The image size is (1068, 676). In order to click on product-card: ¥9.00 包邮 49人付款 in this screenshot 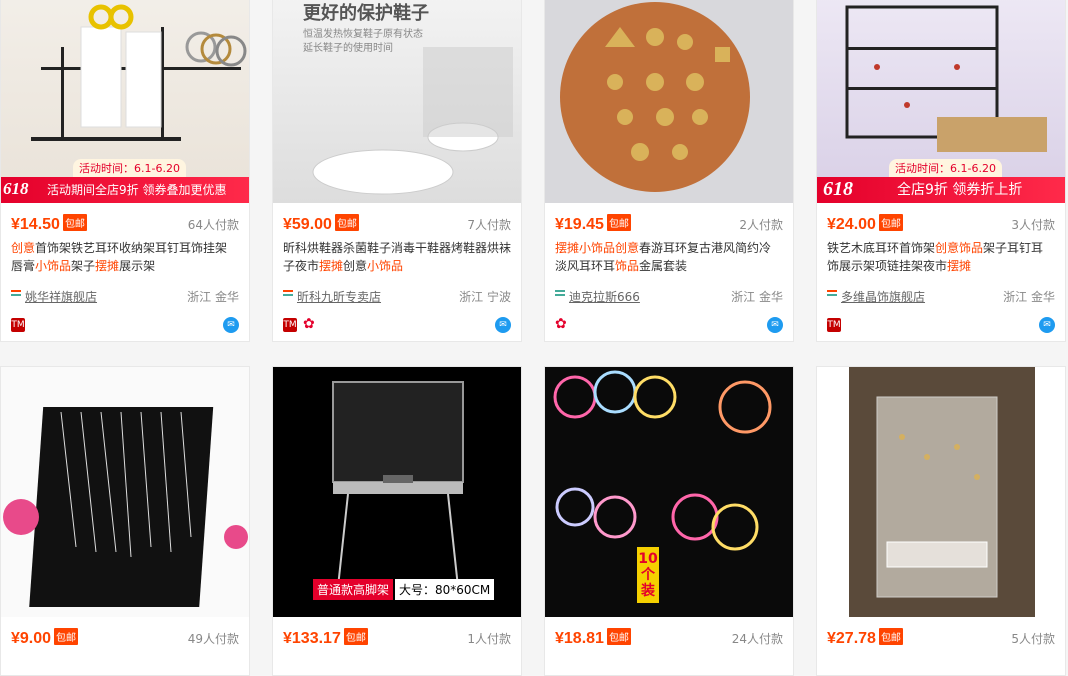, I will do `click(125, 521)`.